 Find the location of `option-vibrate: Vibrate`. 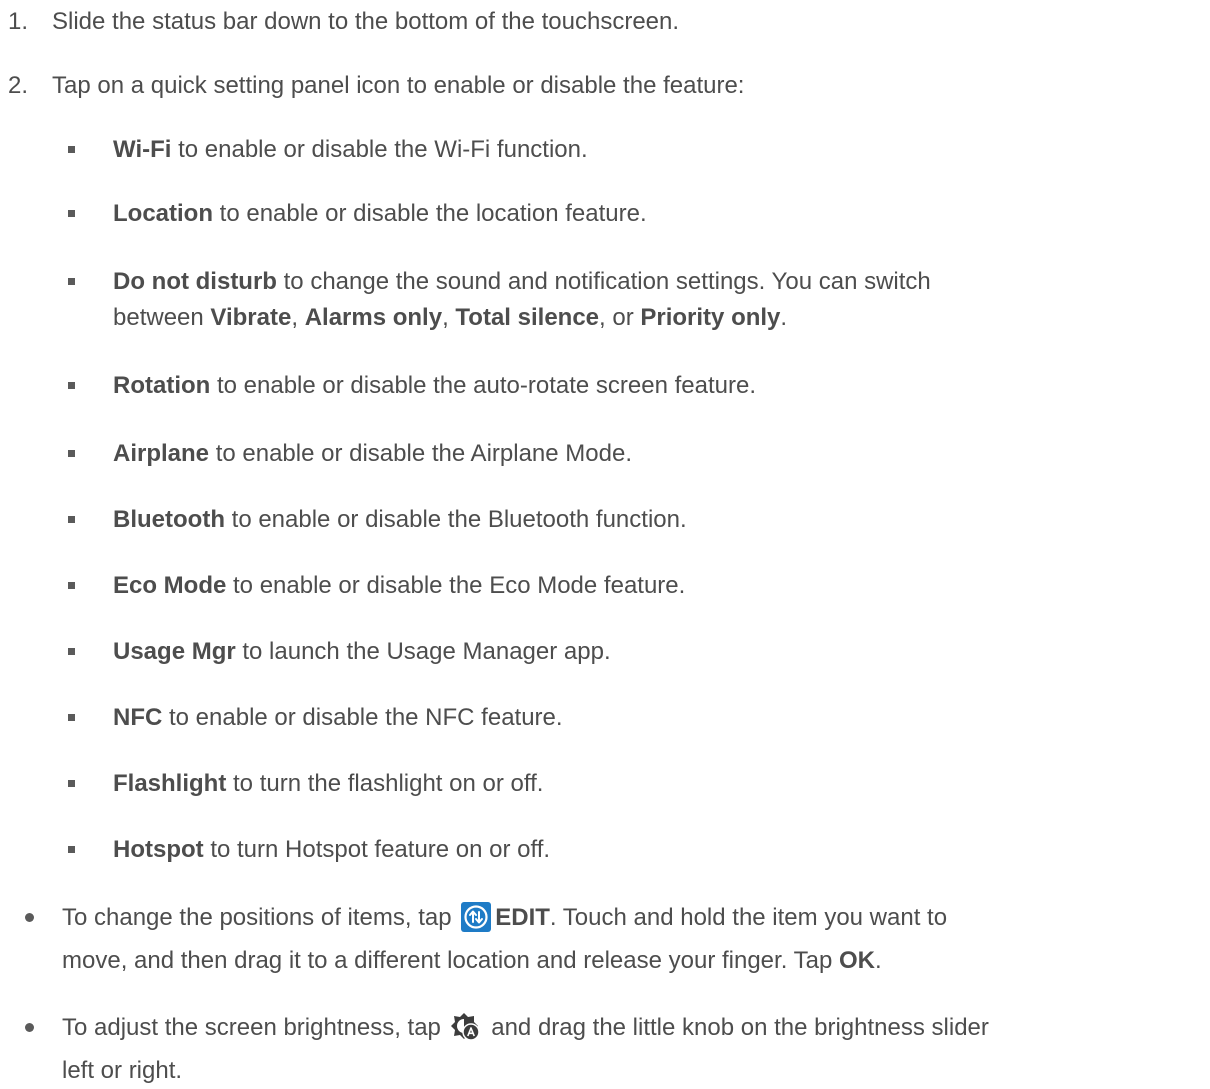

option-vibrate: Vibrate is located at coordinates (251, 317).